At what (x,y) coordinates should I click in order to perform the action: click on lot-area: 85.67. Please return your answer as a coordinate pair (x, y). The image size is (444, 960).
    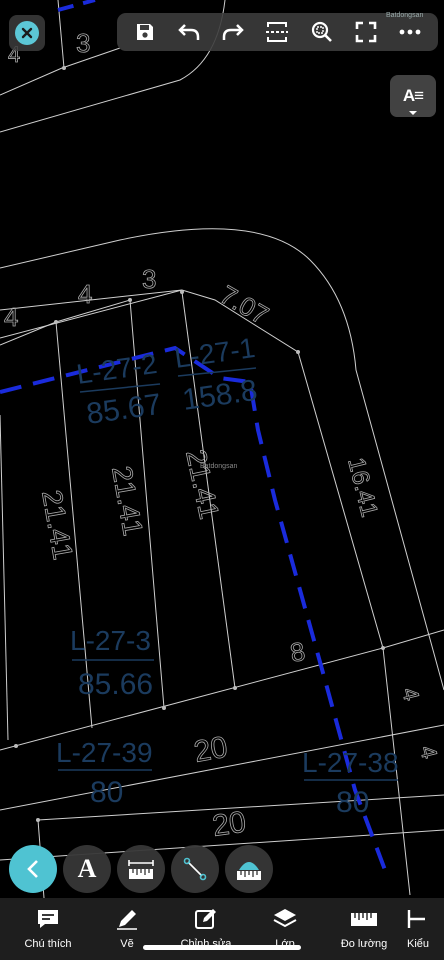
    Looking at the image, I should click on (123, 409).